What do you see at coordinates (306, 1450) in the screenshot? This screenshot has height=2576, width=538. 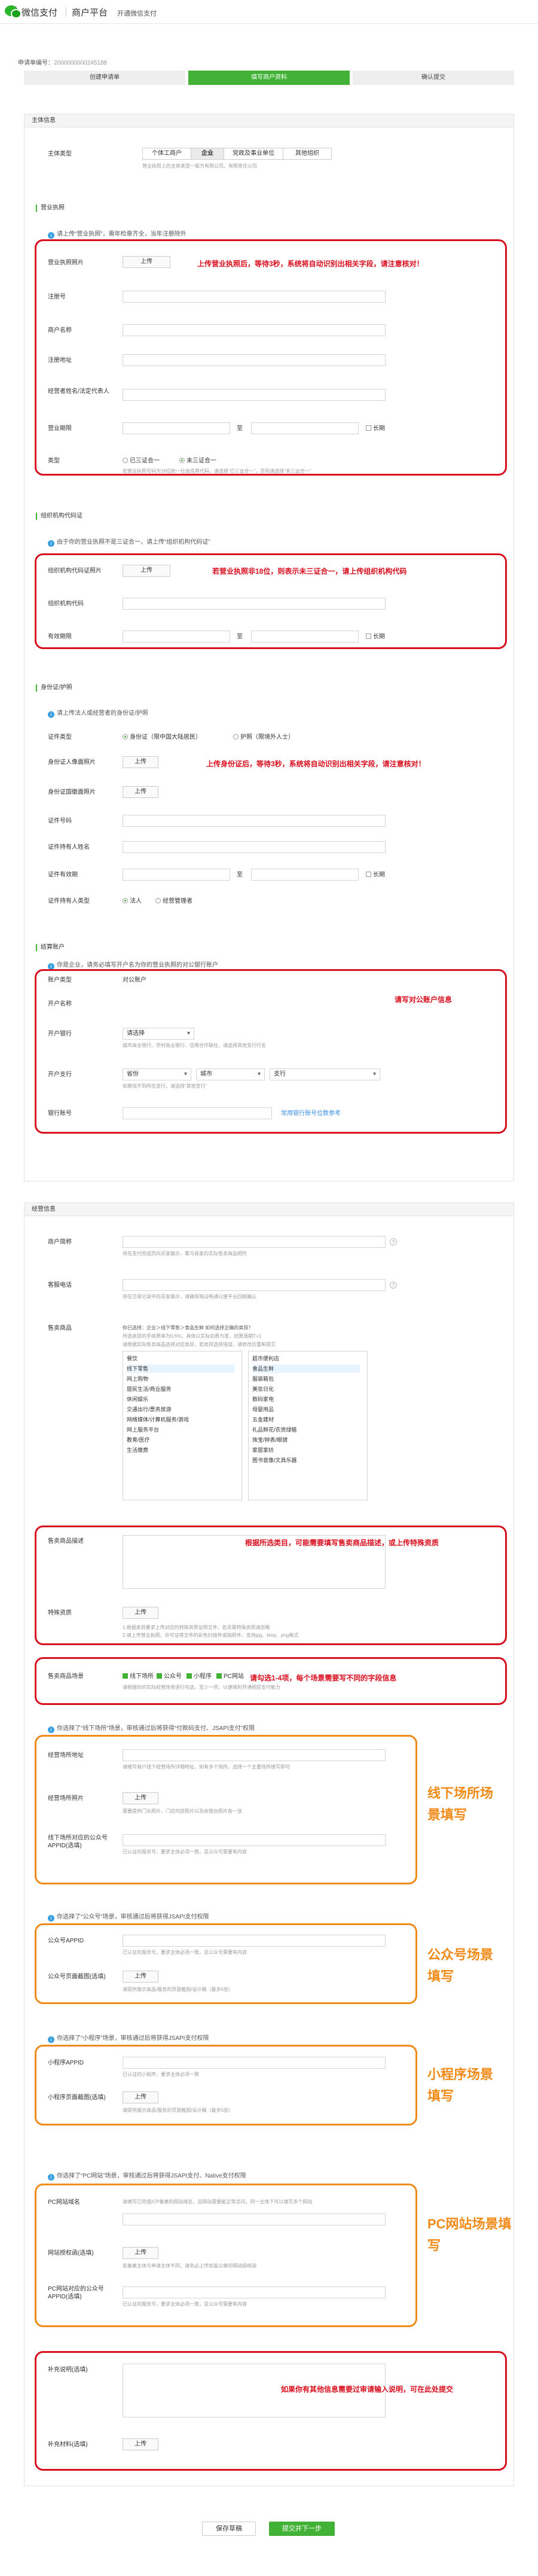 I see `category-option: 家居家纺` at bounding box center [306, 1450].